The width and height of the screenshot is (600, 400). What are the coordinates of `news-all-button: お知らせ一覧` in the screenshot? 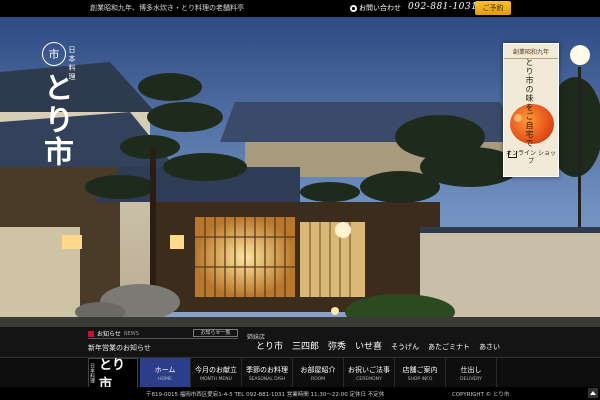 It's located at (215, 333).